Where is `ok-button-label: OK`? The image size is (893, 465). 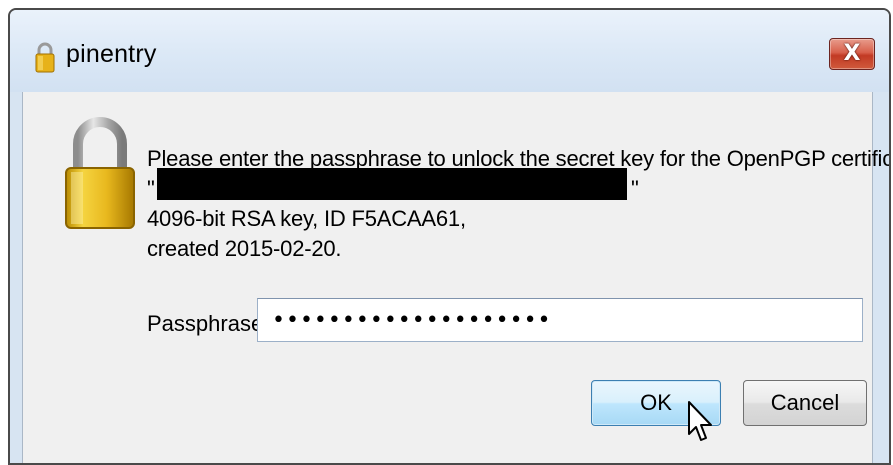
ok-button-label: OK is located at coordinates (656, 402).